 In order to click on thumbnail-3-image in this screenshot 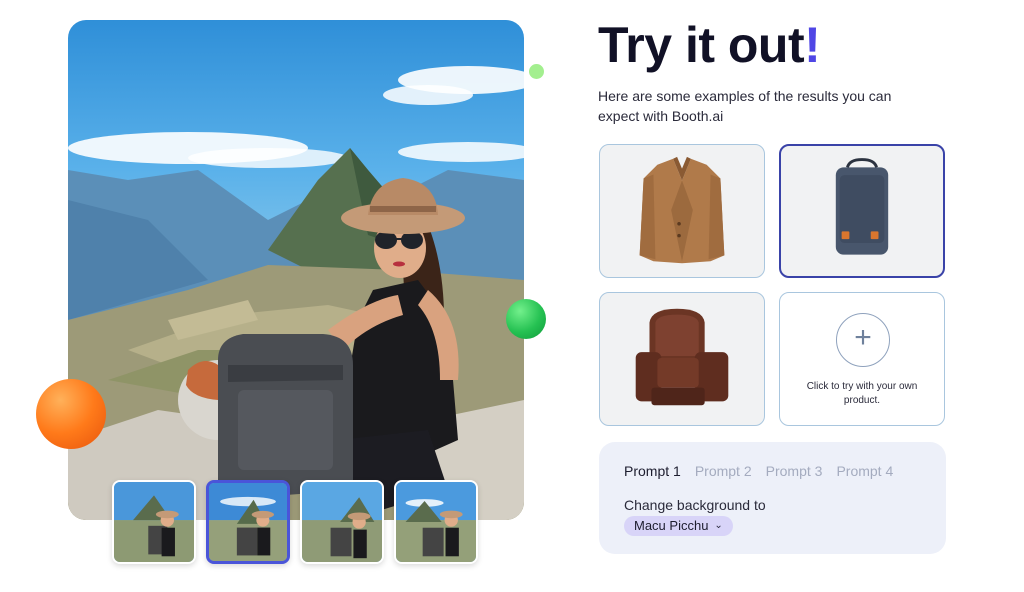, I will do `click(342, 522)`.